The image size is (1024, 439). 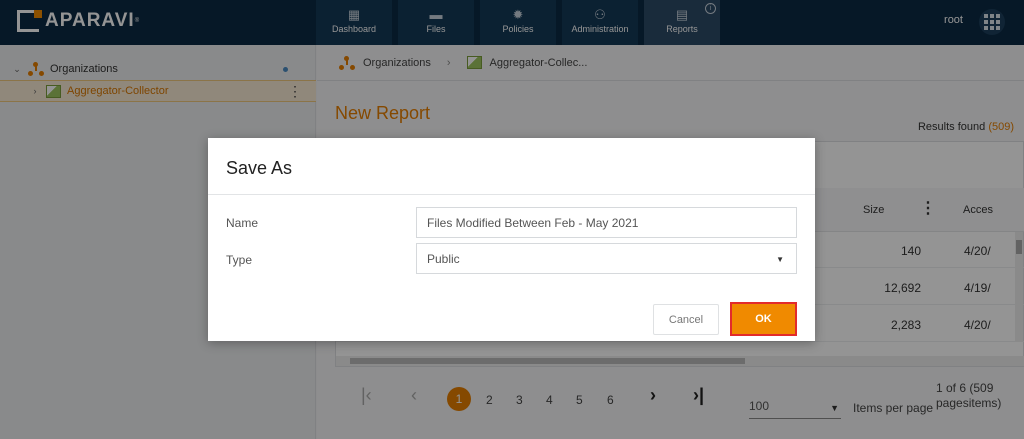 What do you see at coordinates (443, 259) in the screenshot?
I see `type-select-value: Public` at bounding box center [443, 259].